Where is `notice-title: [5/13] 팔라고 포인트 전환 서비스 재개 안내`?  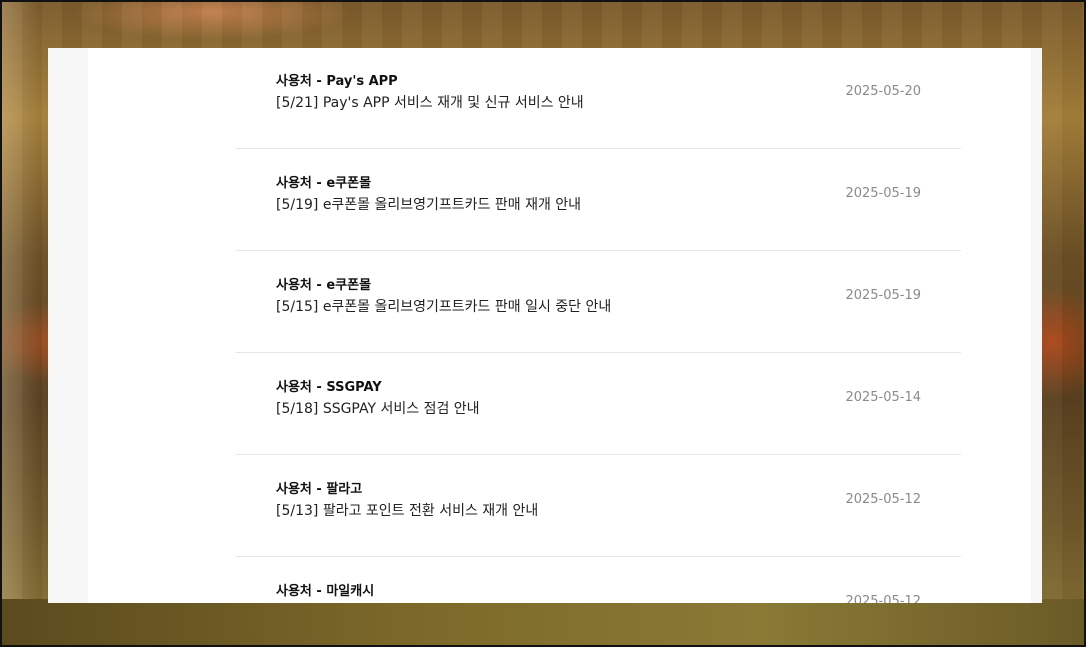 notice-title: [5/13] 팔라고 포인트 전환 서비스 재개 안내 is located at coordinates (407, 510).